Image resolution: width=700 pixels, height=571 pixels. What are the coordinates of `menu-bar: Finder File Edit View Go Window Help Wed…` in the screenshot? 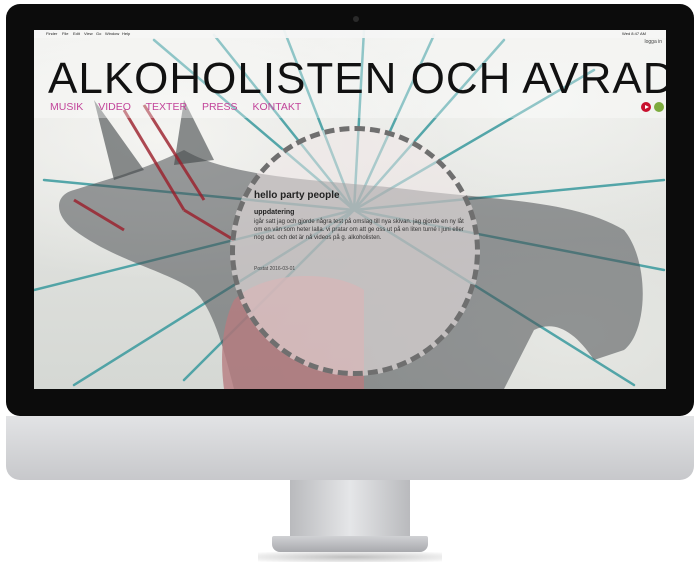 It's located at (350, 34).